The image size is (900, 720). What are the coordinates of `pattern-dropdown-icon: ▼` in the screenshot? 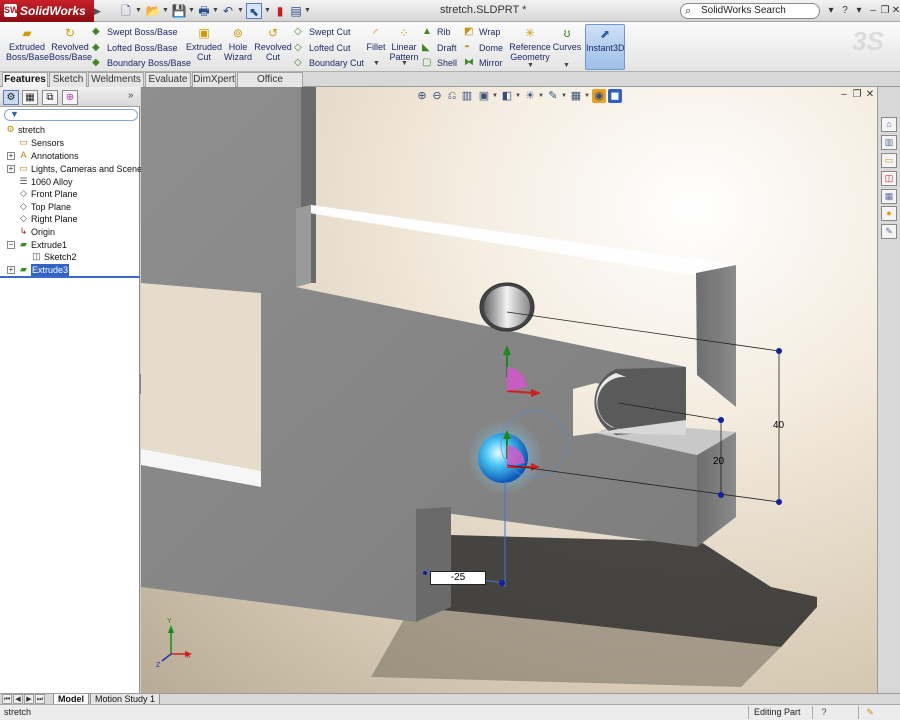 It's located at (404, 63).